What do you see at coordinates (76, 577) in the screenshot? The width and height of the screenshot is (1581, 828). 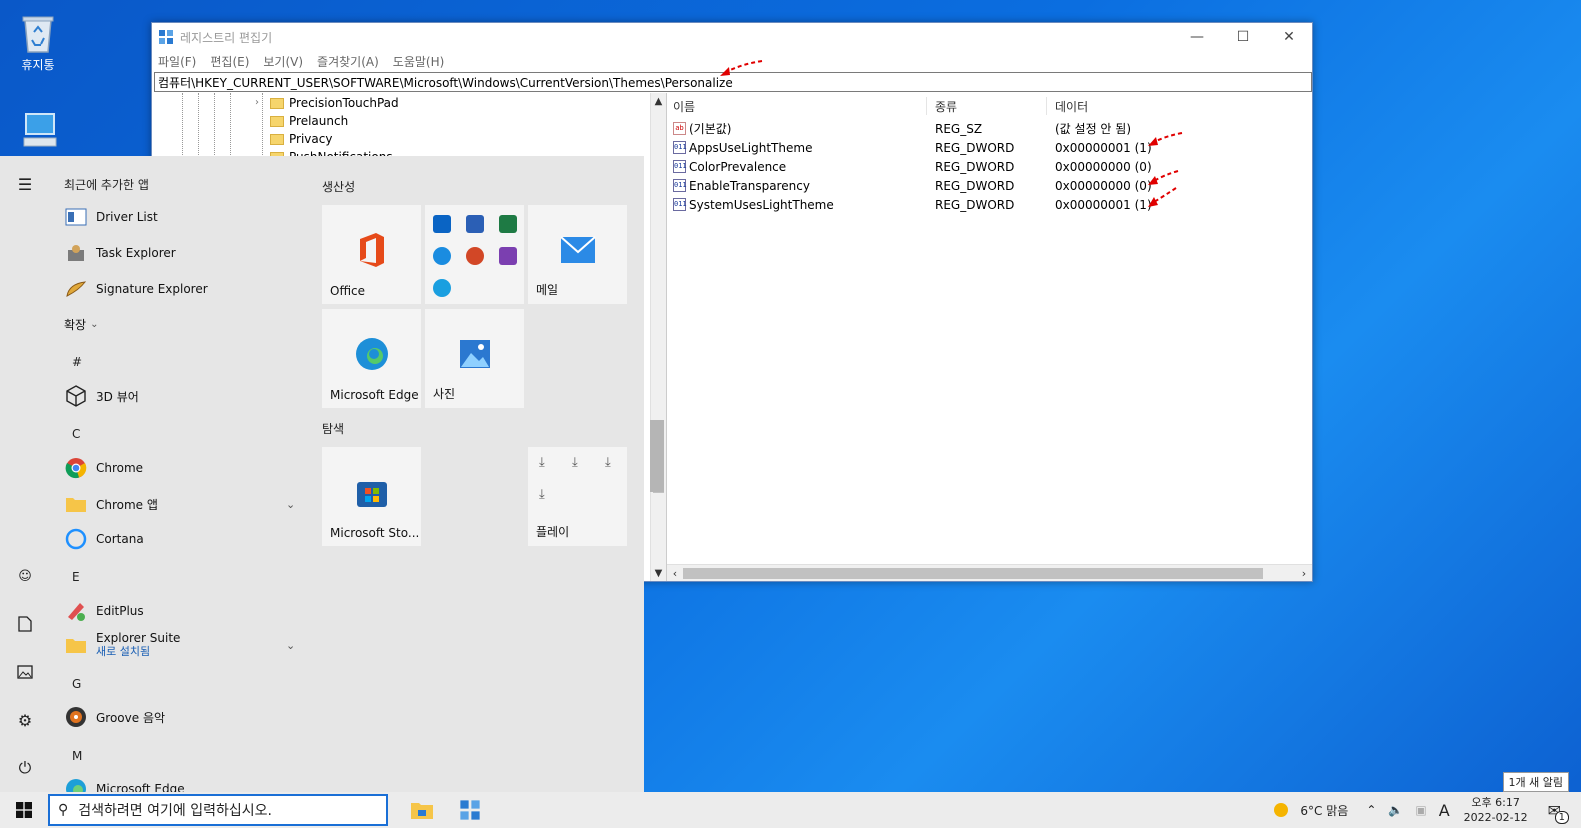 I see `group-letter-e: E` at bounding box center [76, 577].